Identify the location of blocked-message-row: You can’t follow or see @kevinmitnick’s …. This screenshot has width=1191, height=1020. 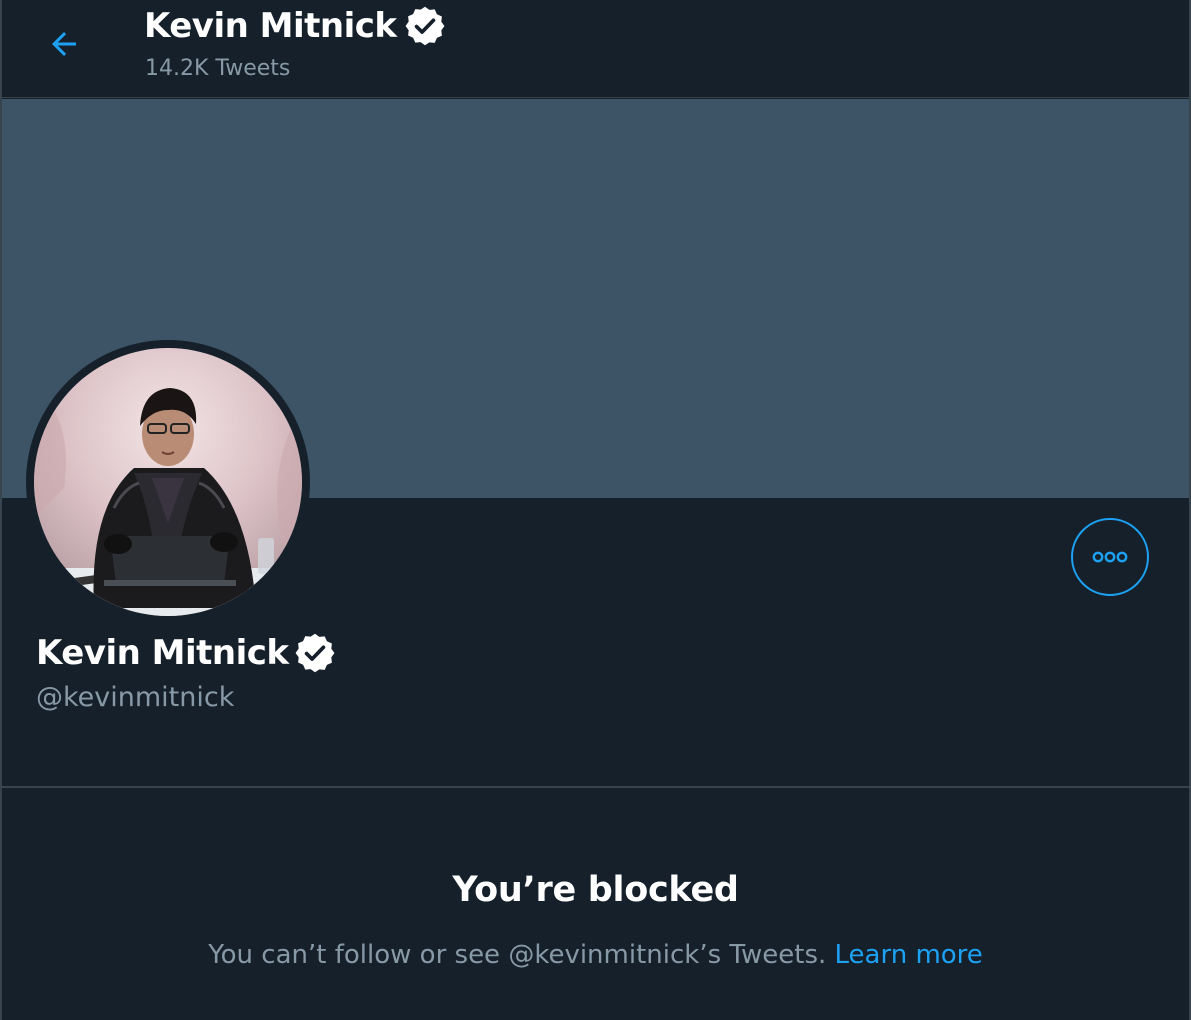
(595, 955).